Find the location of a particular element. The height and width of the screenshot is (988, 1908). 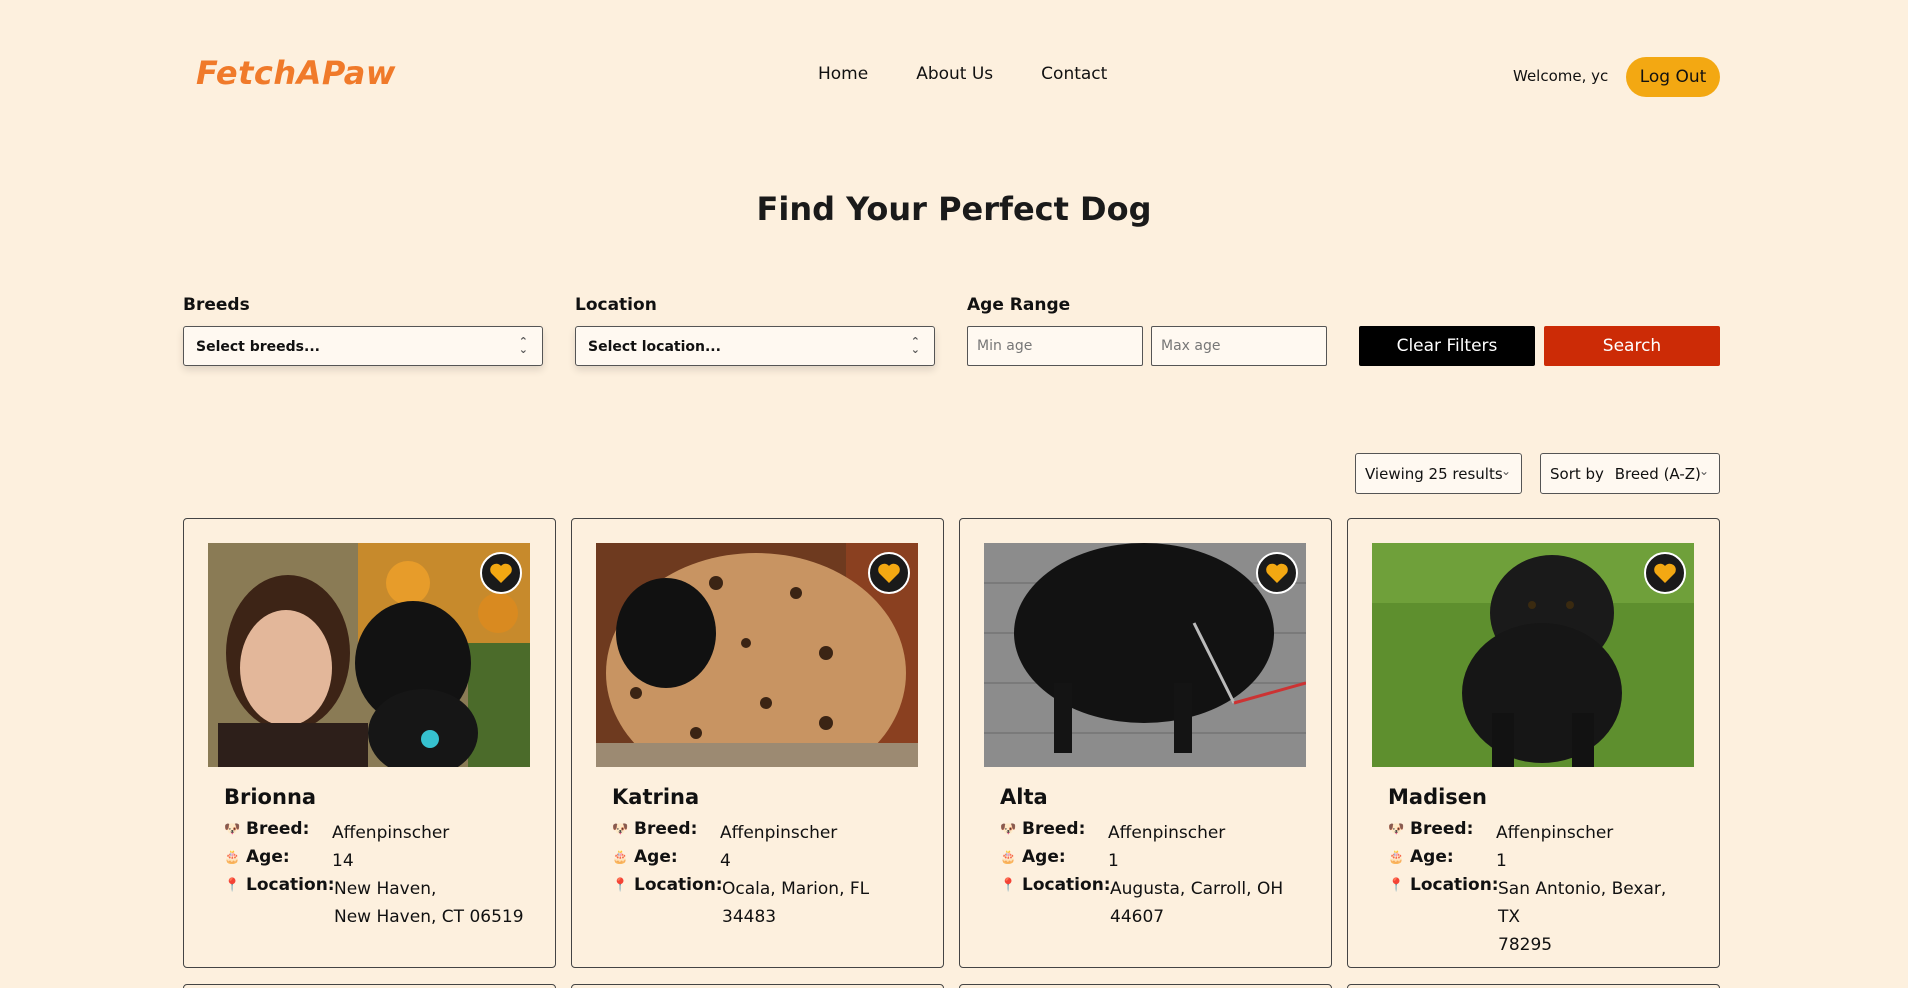

breeds-select: Select breeds... ⌃ ⌄ is located at coordinates (363, 346).